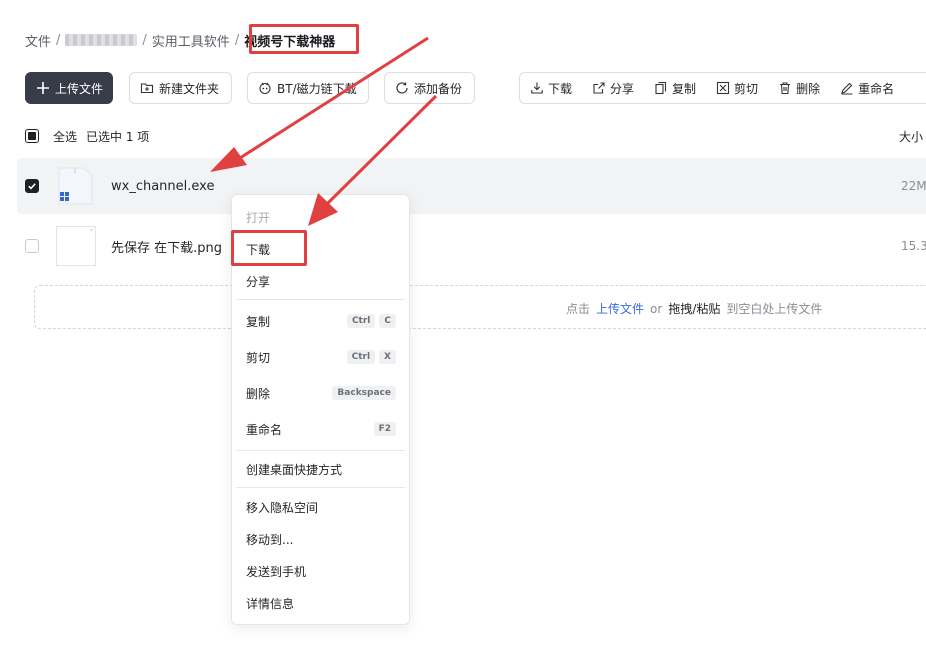  I want to click on menu-item-delete: 删除 Backspace, so click(321, 393).